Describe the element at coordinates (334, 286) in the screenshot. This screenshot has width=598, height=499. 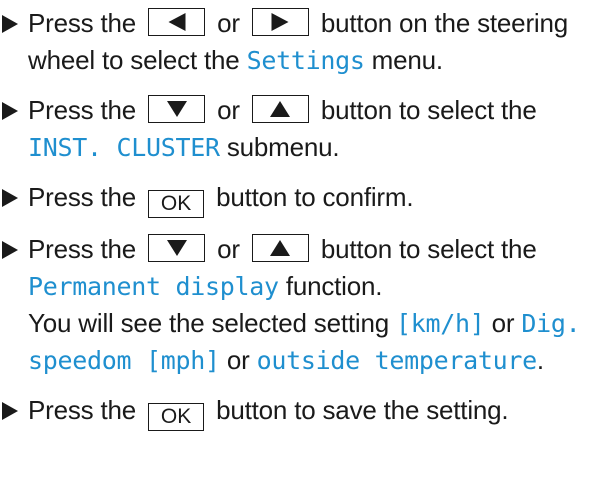
I see `step-text: function.` at that location.